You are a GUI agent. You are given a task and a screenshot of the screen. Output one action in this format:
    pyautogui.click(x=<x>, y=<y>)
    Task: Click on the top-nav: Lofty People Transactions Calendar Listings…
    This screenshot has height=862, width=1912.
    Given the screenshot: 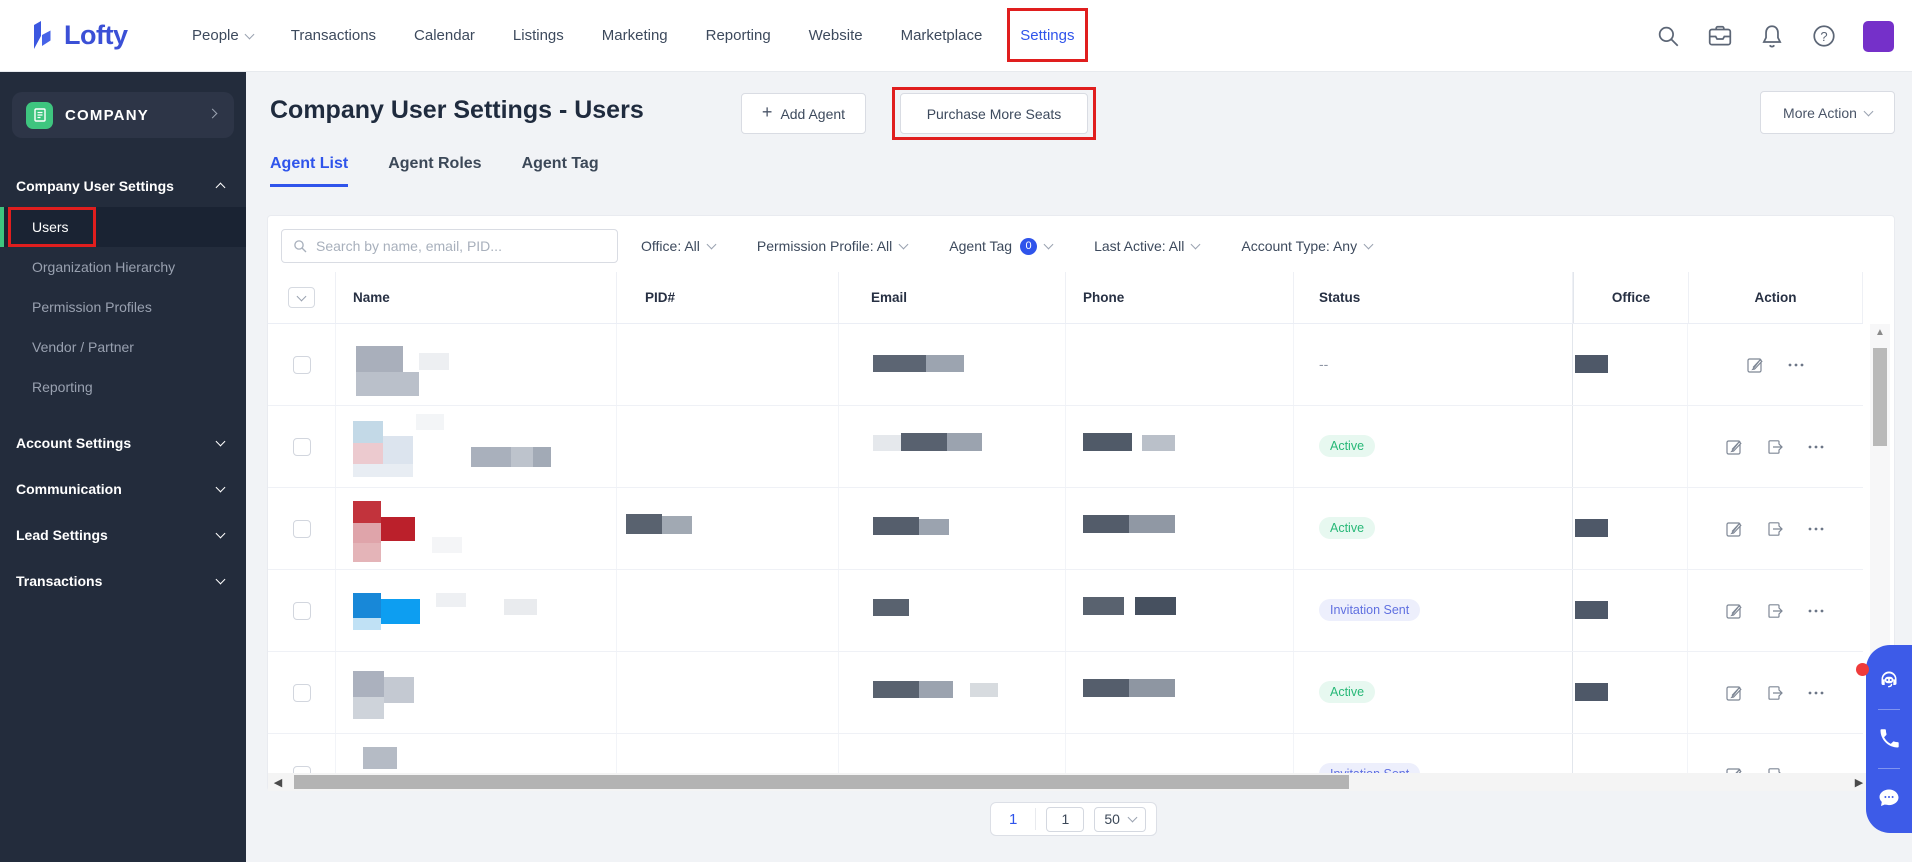 What is the action you would take?
    pyautogui.click(x=956, y=36)
    